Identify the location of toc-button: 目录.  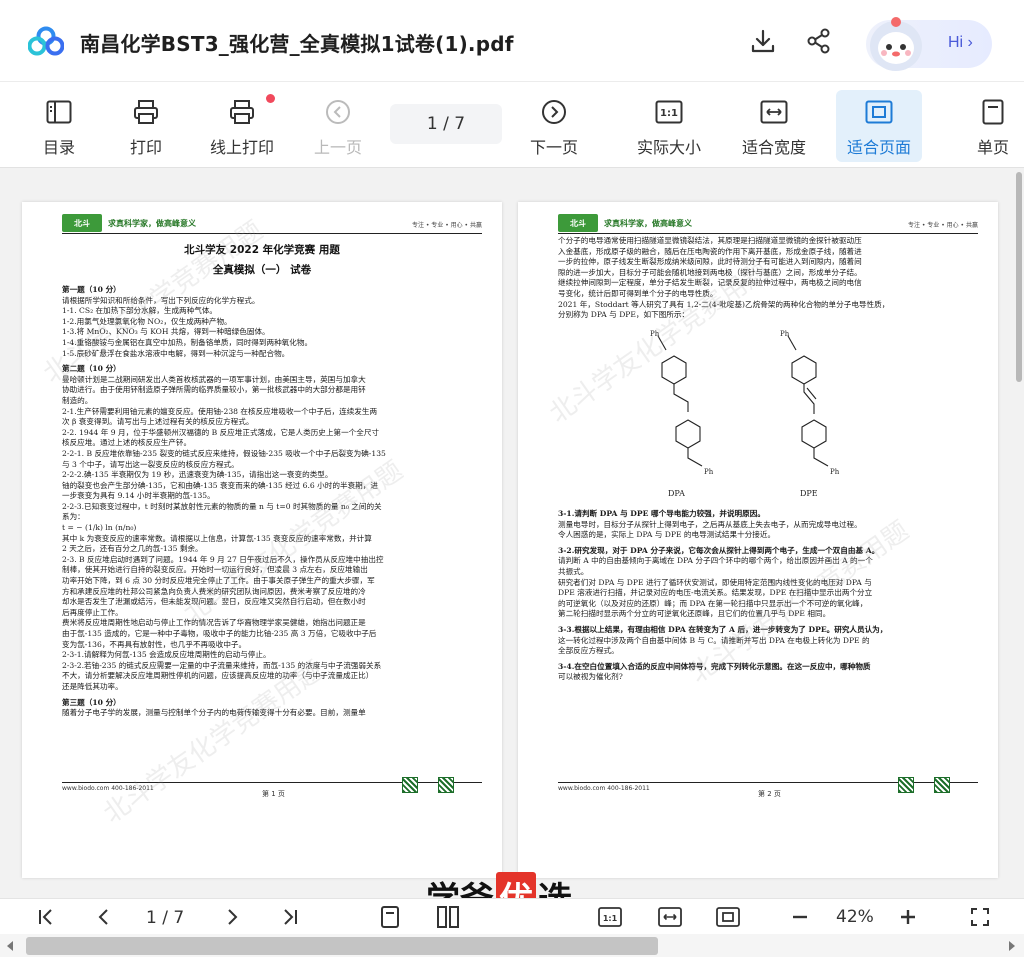
(59, 126).